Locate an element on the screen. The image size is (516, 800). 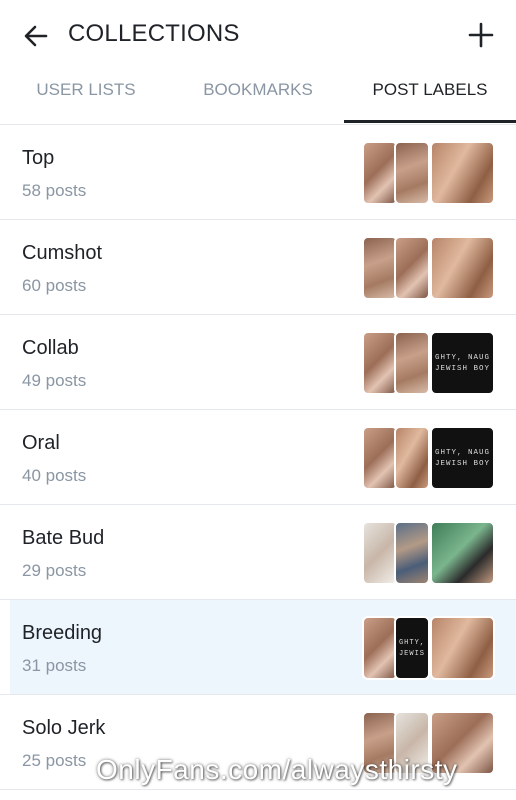
collection-name: Top is located at coordinates (38, 158).